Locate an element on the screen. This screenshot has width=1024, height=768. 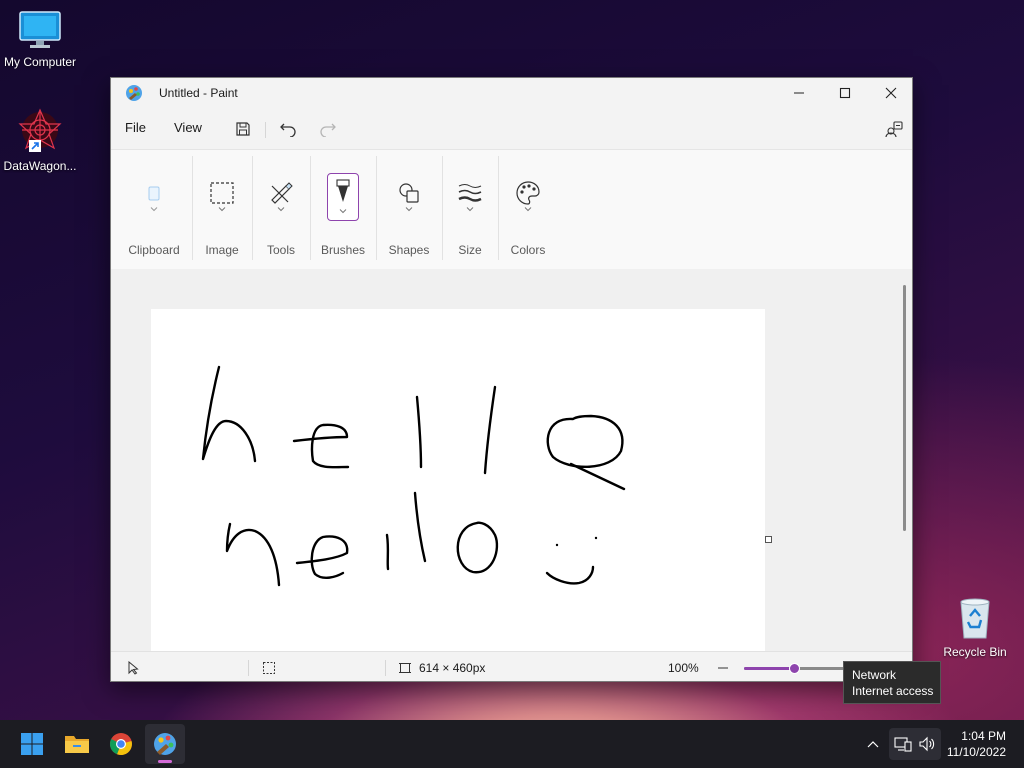
canvas-size-icon is located at coordinates (405, 668).